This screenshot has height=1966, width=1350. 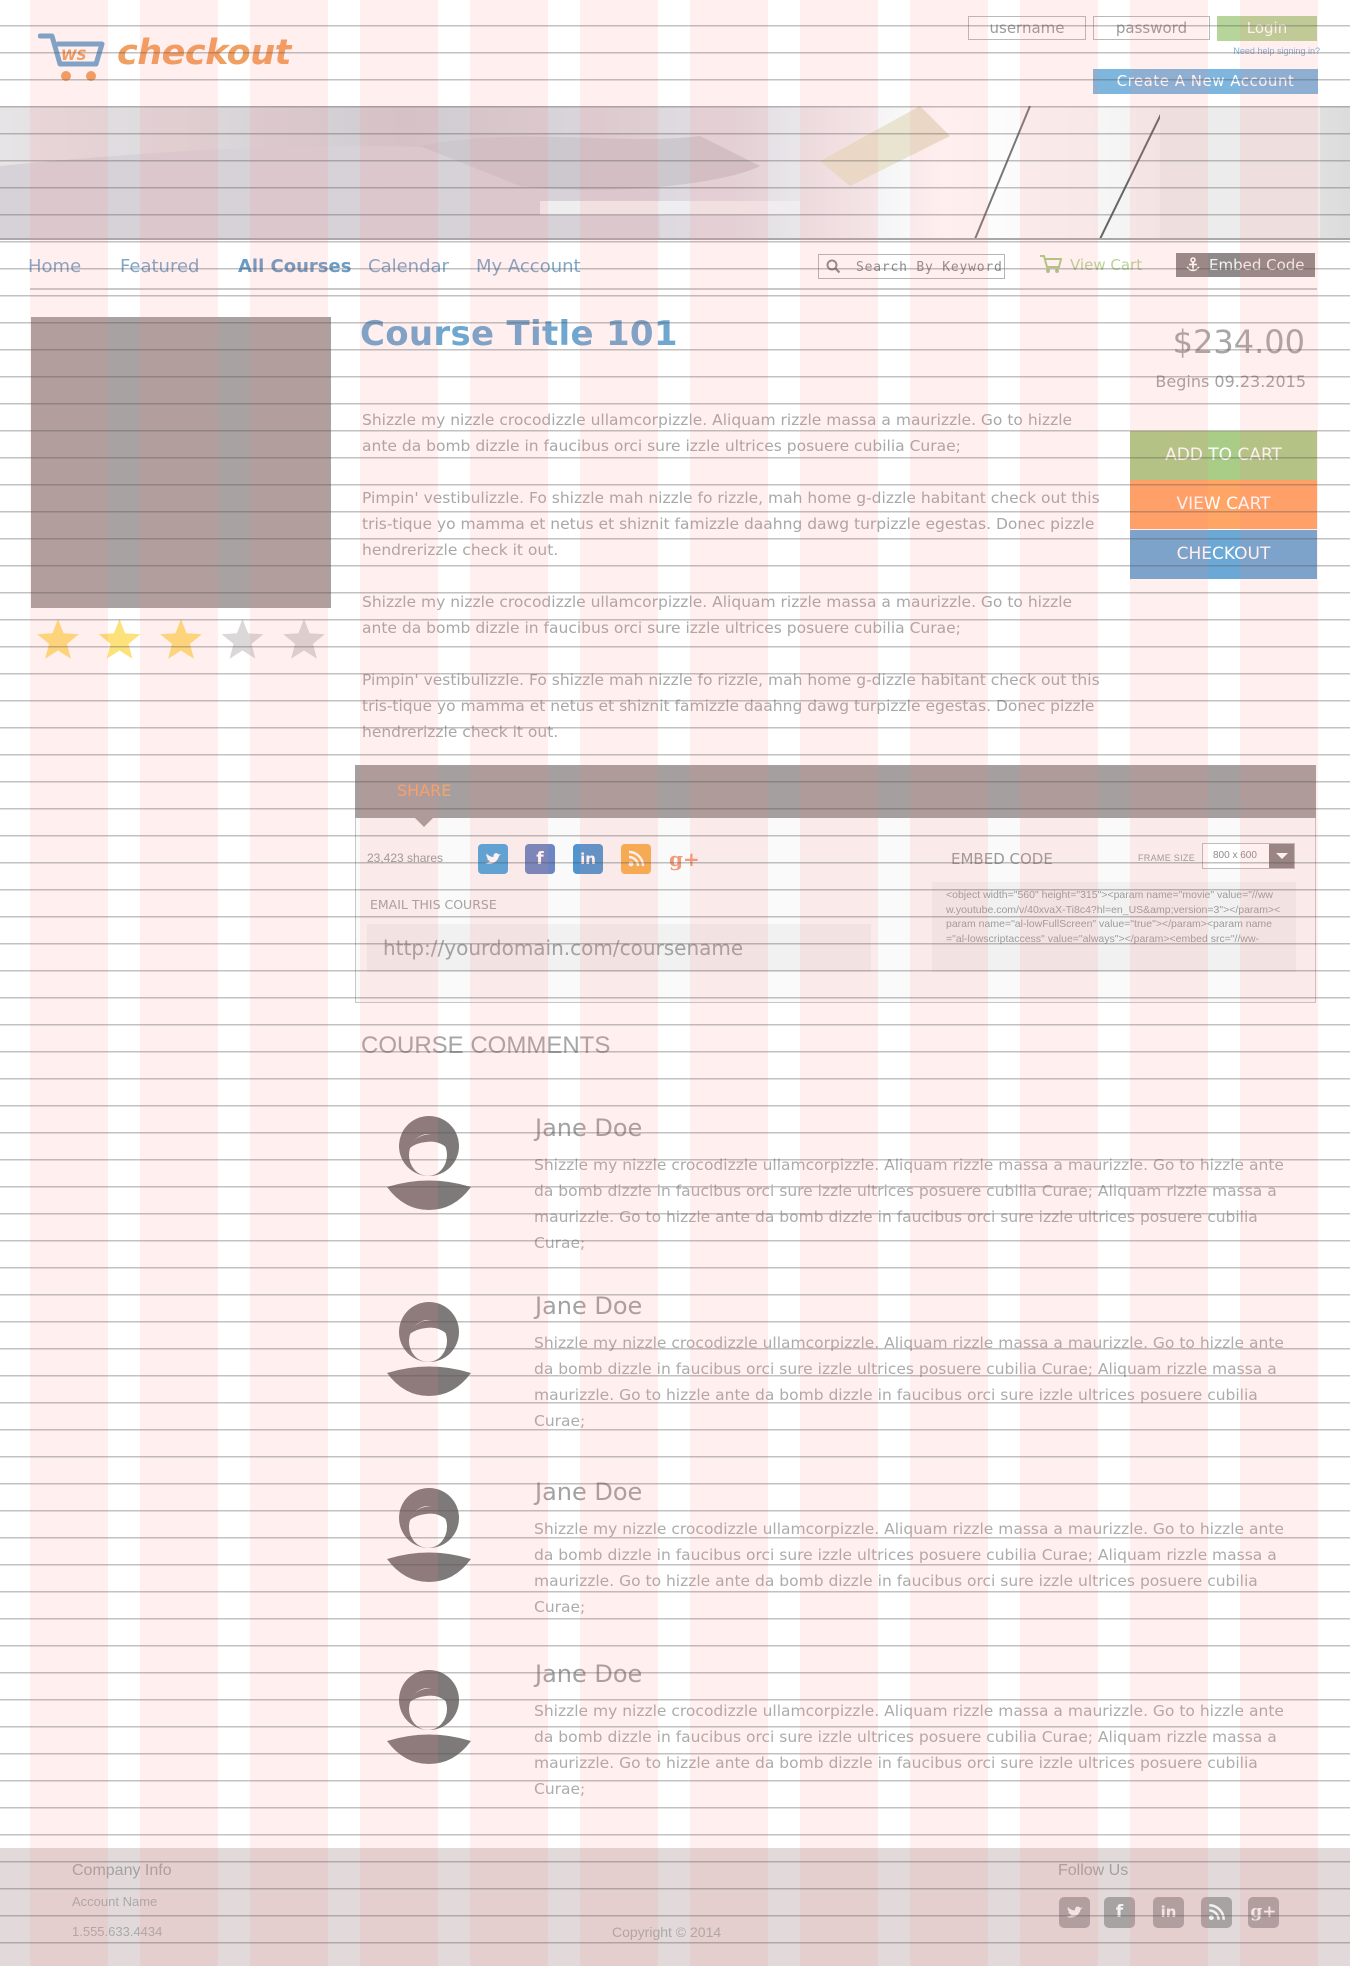 I want to click on add-to-cart-button: ADD TO CART, so click(x=1223, y=455).